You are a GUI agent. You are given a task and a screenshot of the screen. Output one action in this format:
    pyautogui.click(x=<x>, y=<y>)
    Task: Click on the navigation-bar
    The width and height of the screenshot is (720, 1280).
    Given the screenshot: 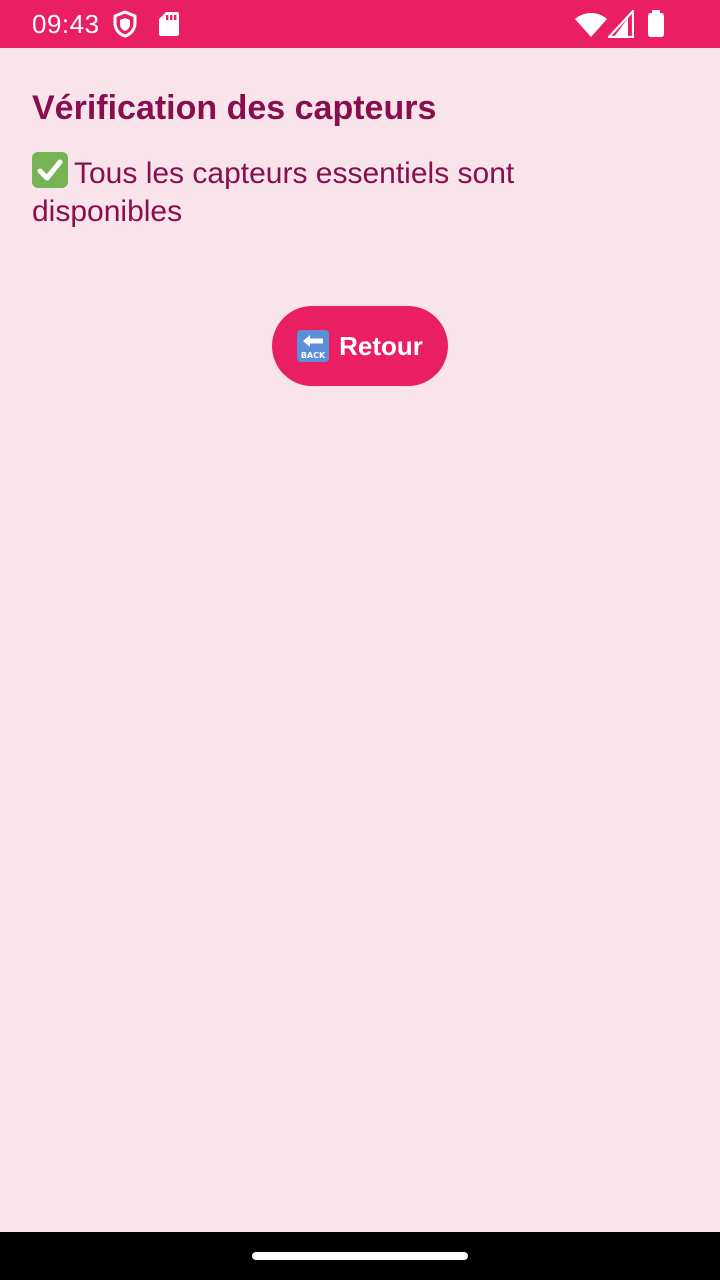 What is the action you would take?
    pyautogui.click(x=360, y=1256)
    